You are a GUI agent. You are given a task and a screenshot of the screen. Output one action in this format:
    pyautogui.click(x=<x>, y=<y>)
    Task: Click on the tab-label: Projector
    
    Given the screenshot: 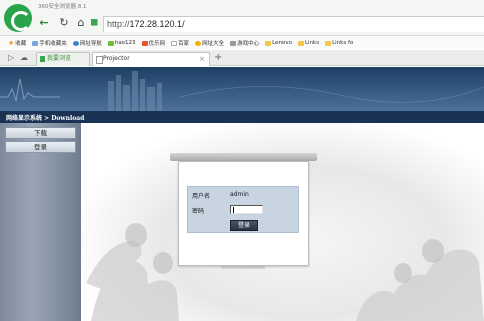 What is the action you would take?
    pyautogui.click(x=116, y=58)
    